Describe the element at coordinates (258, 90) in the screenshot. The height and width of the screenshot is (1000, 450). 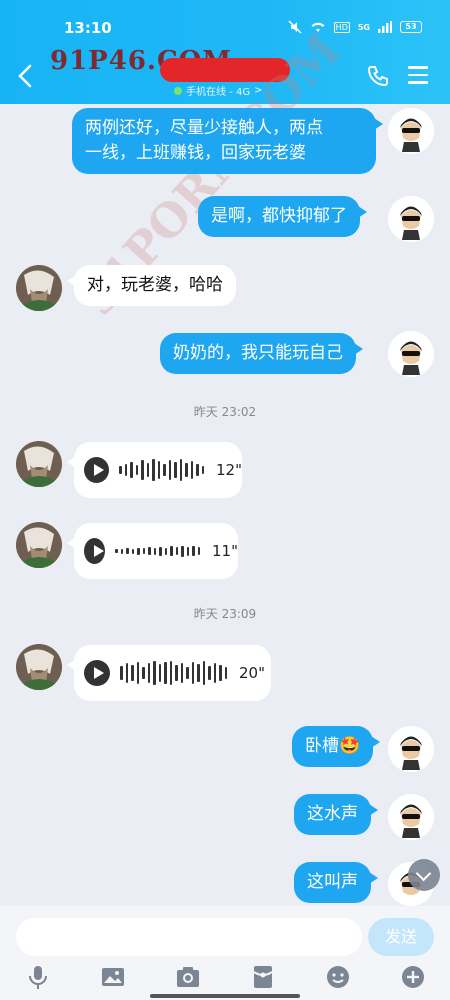
I see `online-status-chevron: >` at that location.